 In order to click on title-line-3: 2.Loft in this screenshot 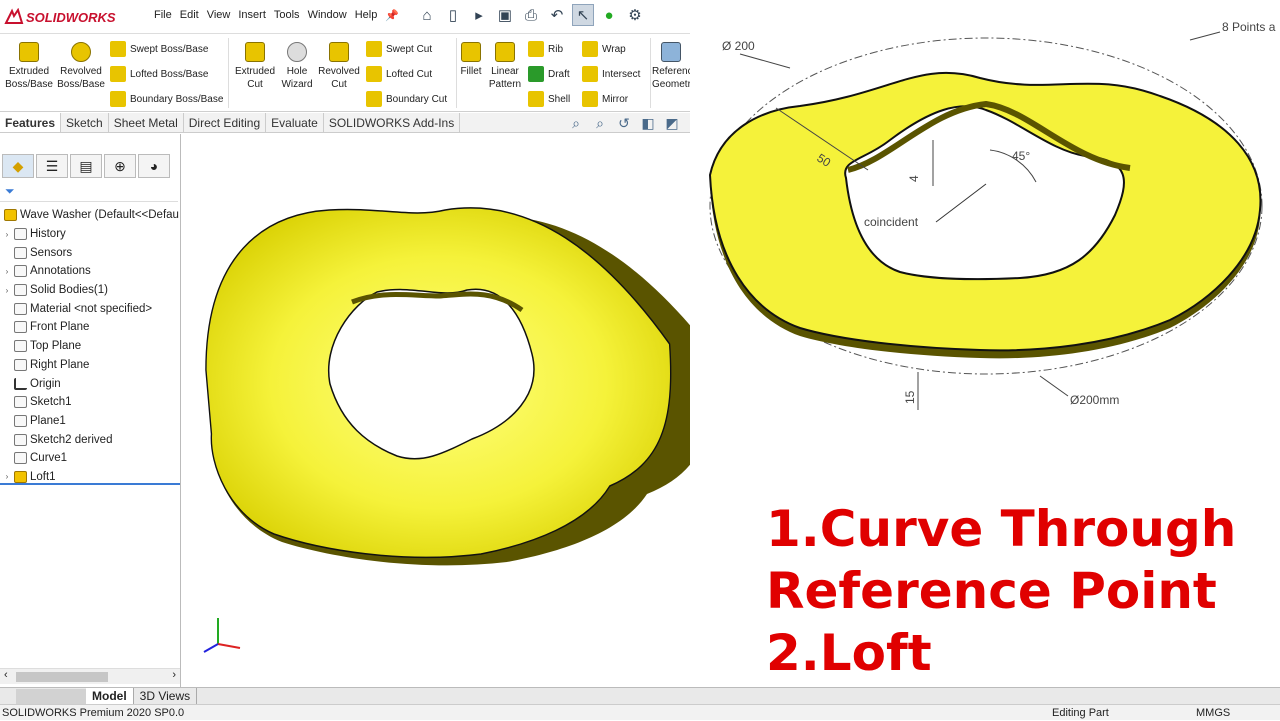, I will do `click(849, 653)`.